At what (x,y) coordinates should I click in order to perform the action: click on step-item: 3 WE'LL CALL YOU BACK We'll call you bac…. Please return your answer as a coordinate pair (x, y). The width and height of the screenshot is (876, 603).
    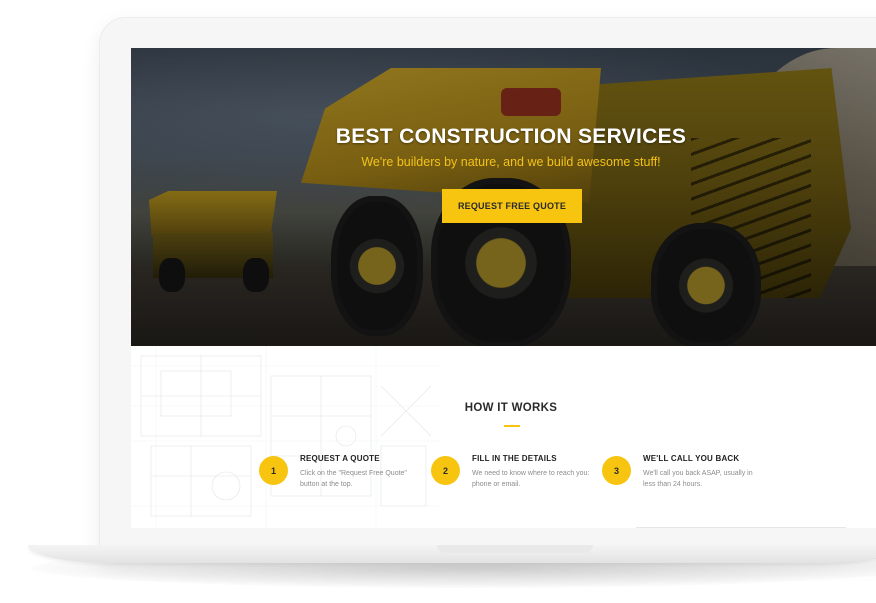
    Looking at the image, I should click on (689, 484).